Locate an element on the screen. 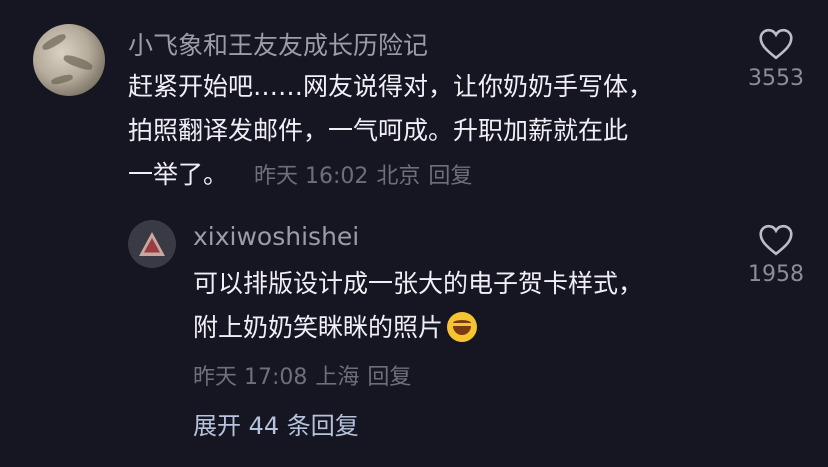 The height and width of the screenshot is (467, 828). reply-like: 1958 is located at coordinates (776, 255).